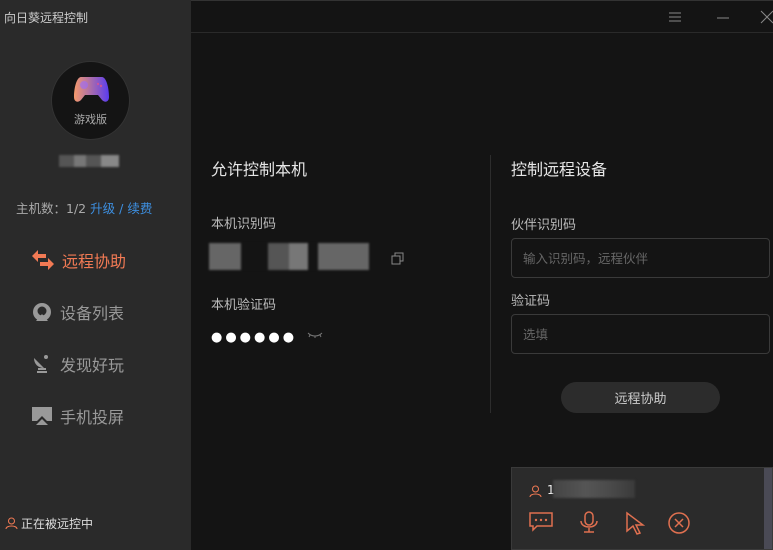  What do you see at coordinates (482, 16) in the screenshot?
I see `title-bar` at bounding box center [482, 16].